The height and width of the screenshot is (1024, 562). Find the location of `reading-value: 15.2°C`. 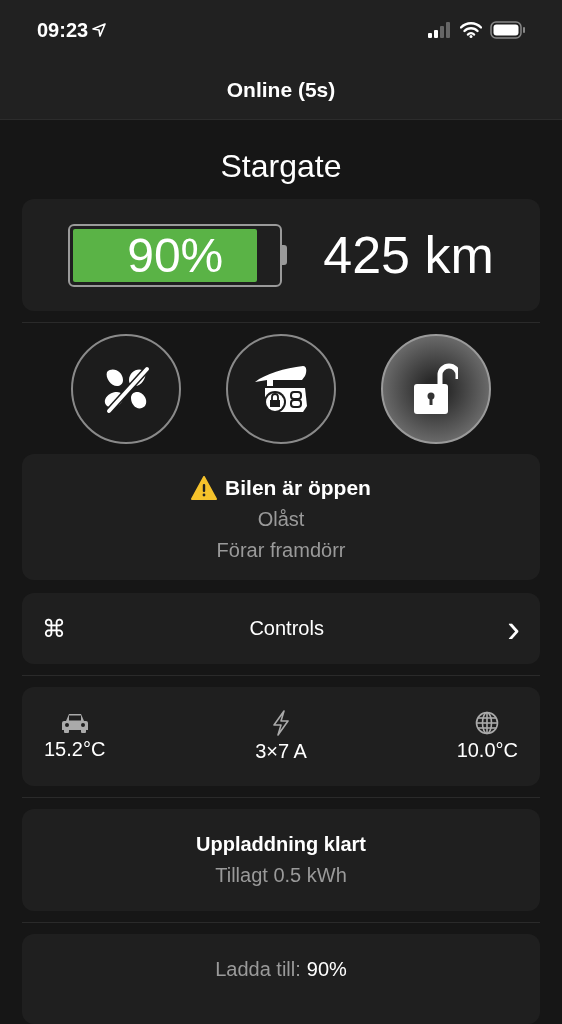

reading-value: 15.2°C is located at coordinates (75, 749).